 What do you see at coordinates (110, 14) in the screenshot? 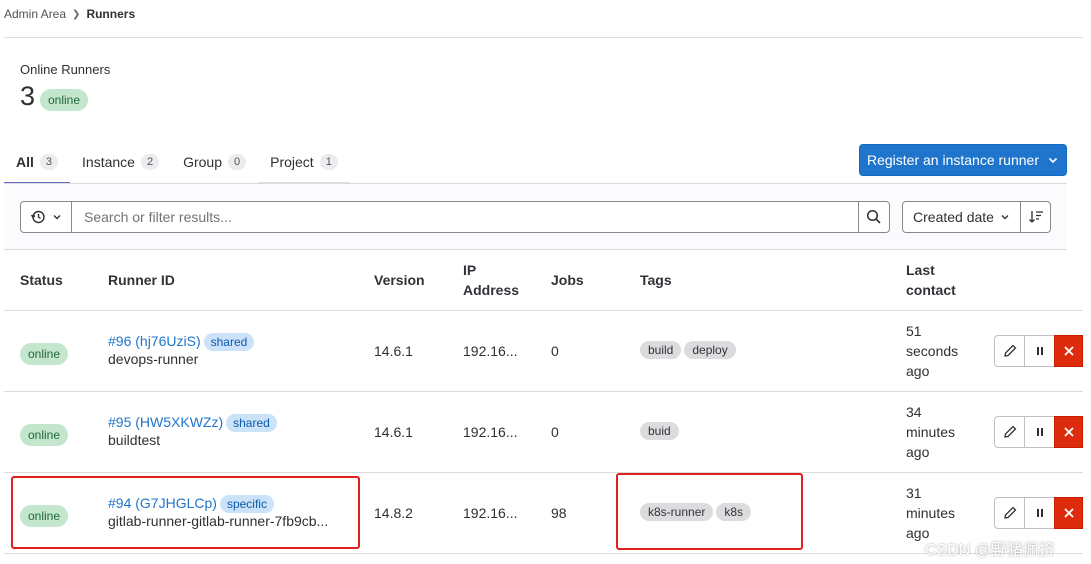
I see `breadcrumb-runners: Runners` at bounding box center [110, 14].